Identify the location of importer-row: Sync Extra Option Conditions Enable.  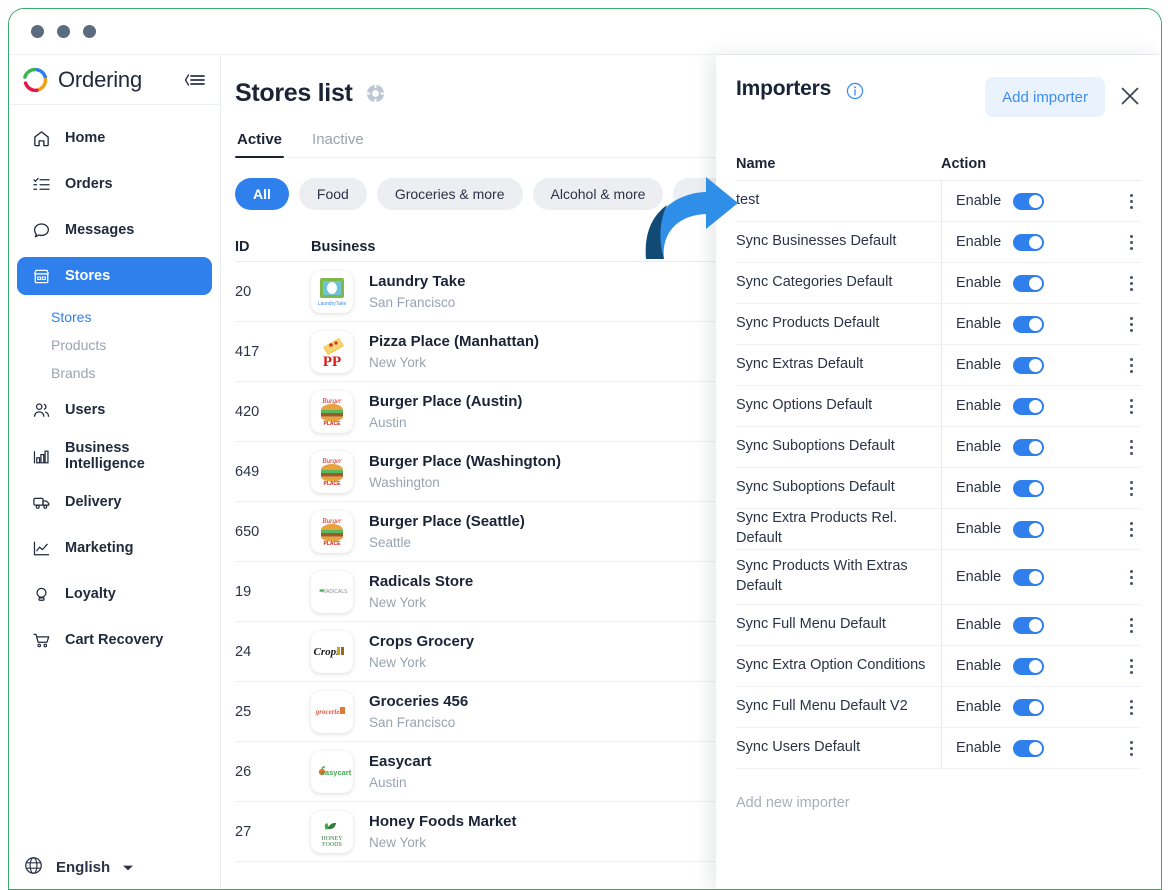
(938, 666).